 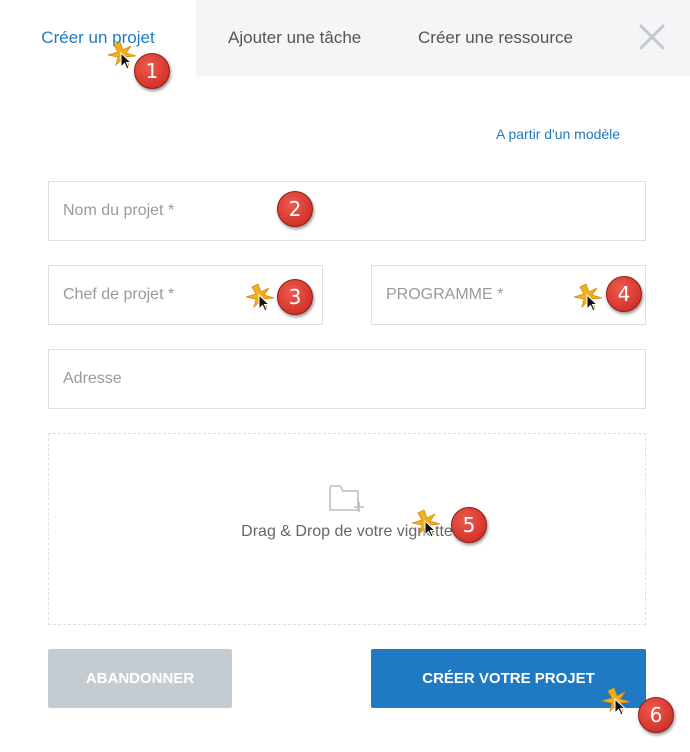 I want to click on address-field, so click(x=347, y=379).